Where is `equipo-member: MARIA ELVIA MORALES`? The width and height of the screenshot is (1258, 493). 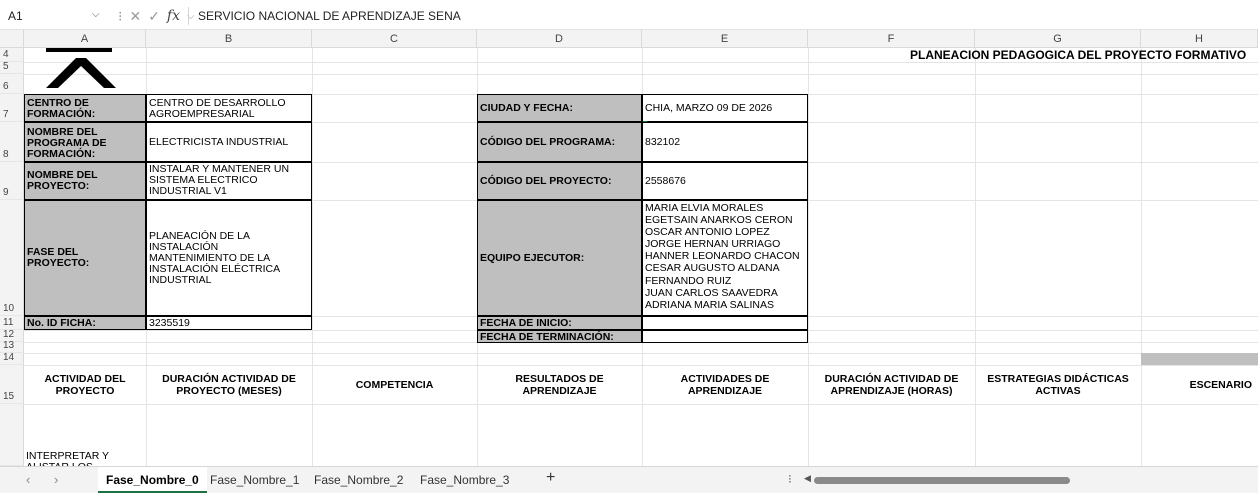 equipo-member: MARIA ELVIA MORALES is located at coordinates (704, 208).